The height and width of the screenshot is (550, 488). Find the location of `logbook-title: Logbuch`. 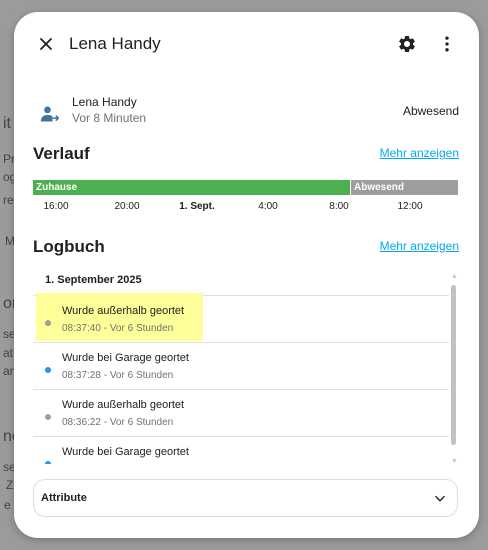

logbook-title: Logbuch is located at coordinates (69, 246).